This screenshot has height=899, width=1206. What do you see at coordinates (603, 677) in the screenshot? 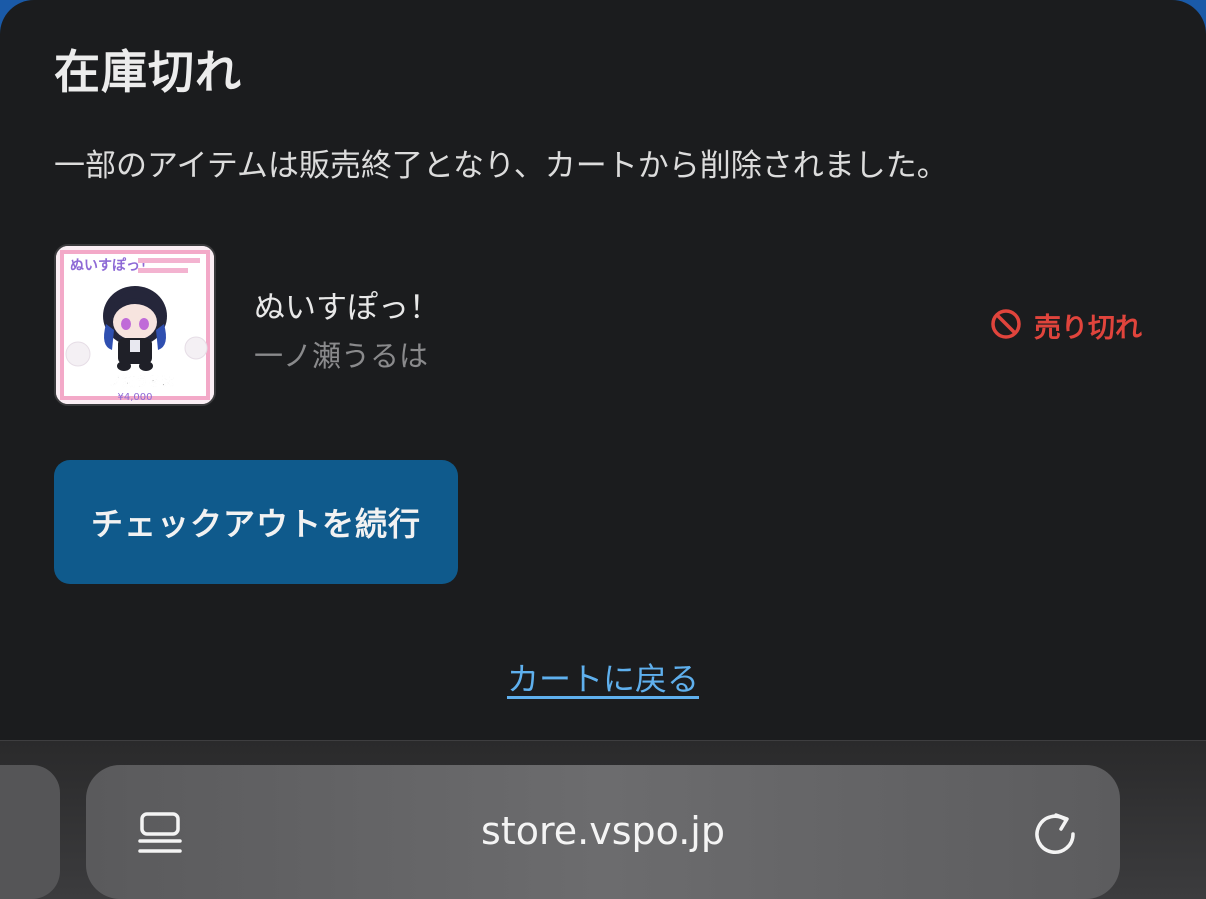
I see `back-to-cart-link: カートに戻る` at bounding box center [603, 677].